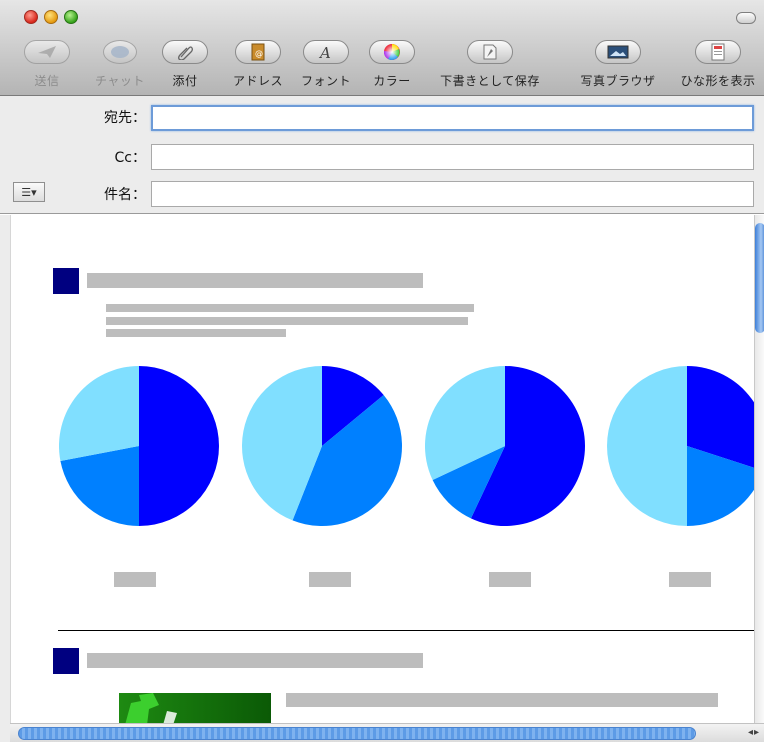 This screenshot has width=764, height=742. I want to click on close-window-button, so click(31, 17).